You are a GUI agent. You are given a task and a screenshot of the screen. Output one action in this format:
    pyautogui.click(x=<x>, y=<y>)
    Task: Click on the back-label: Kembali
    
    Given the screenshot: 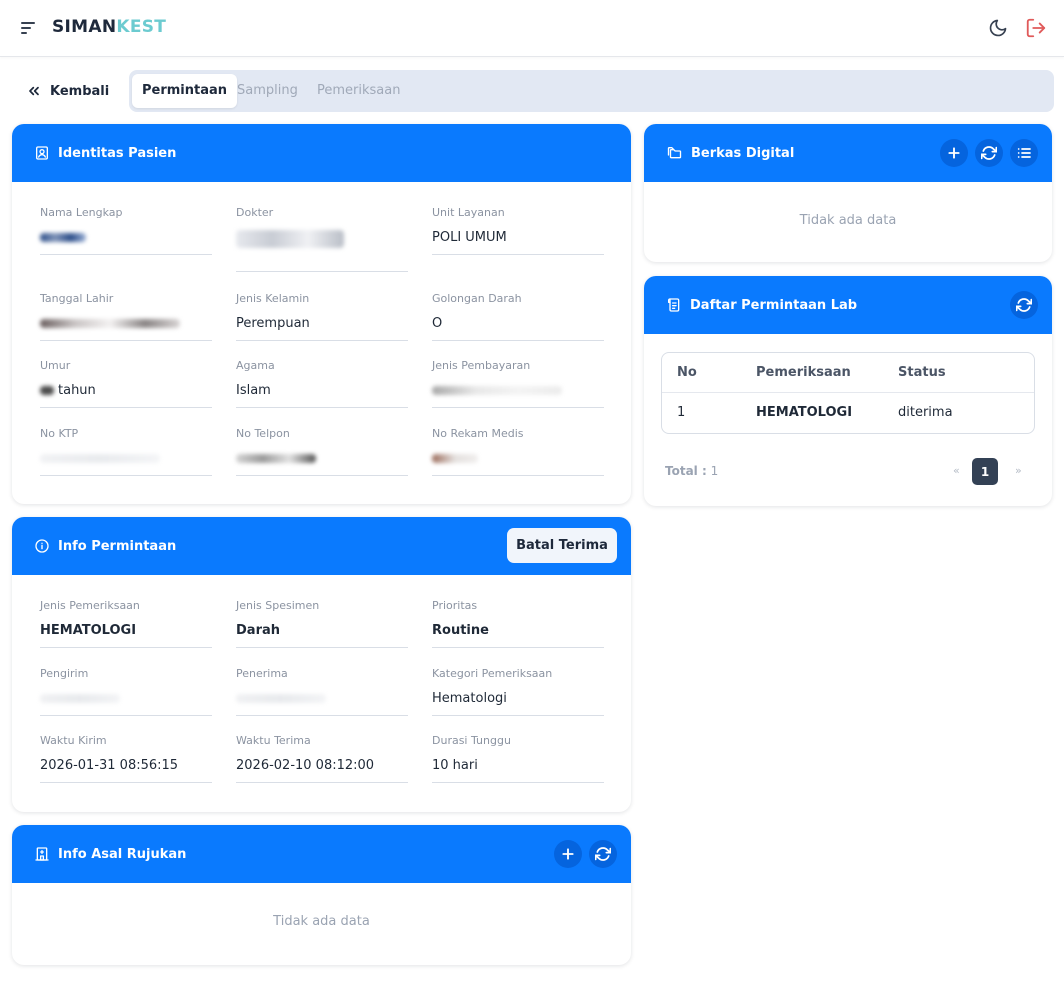 What is the action you would take?
    pyautogui.click(x=80, y=91)
    